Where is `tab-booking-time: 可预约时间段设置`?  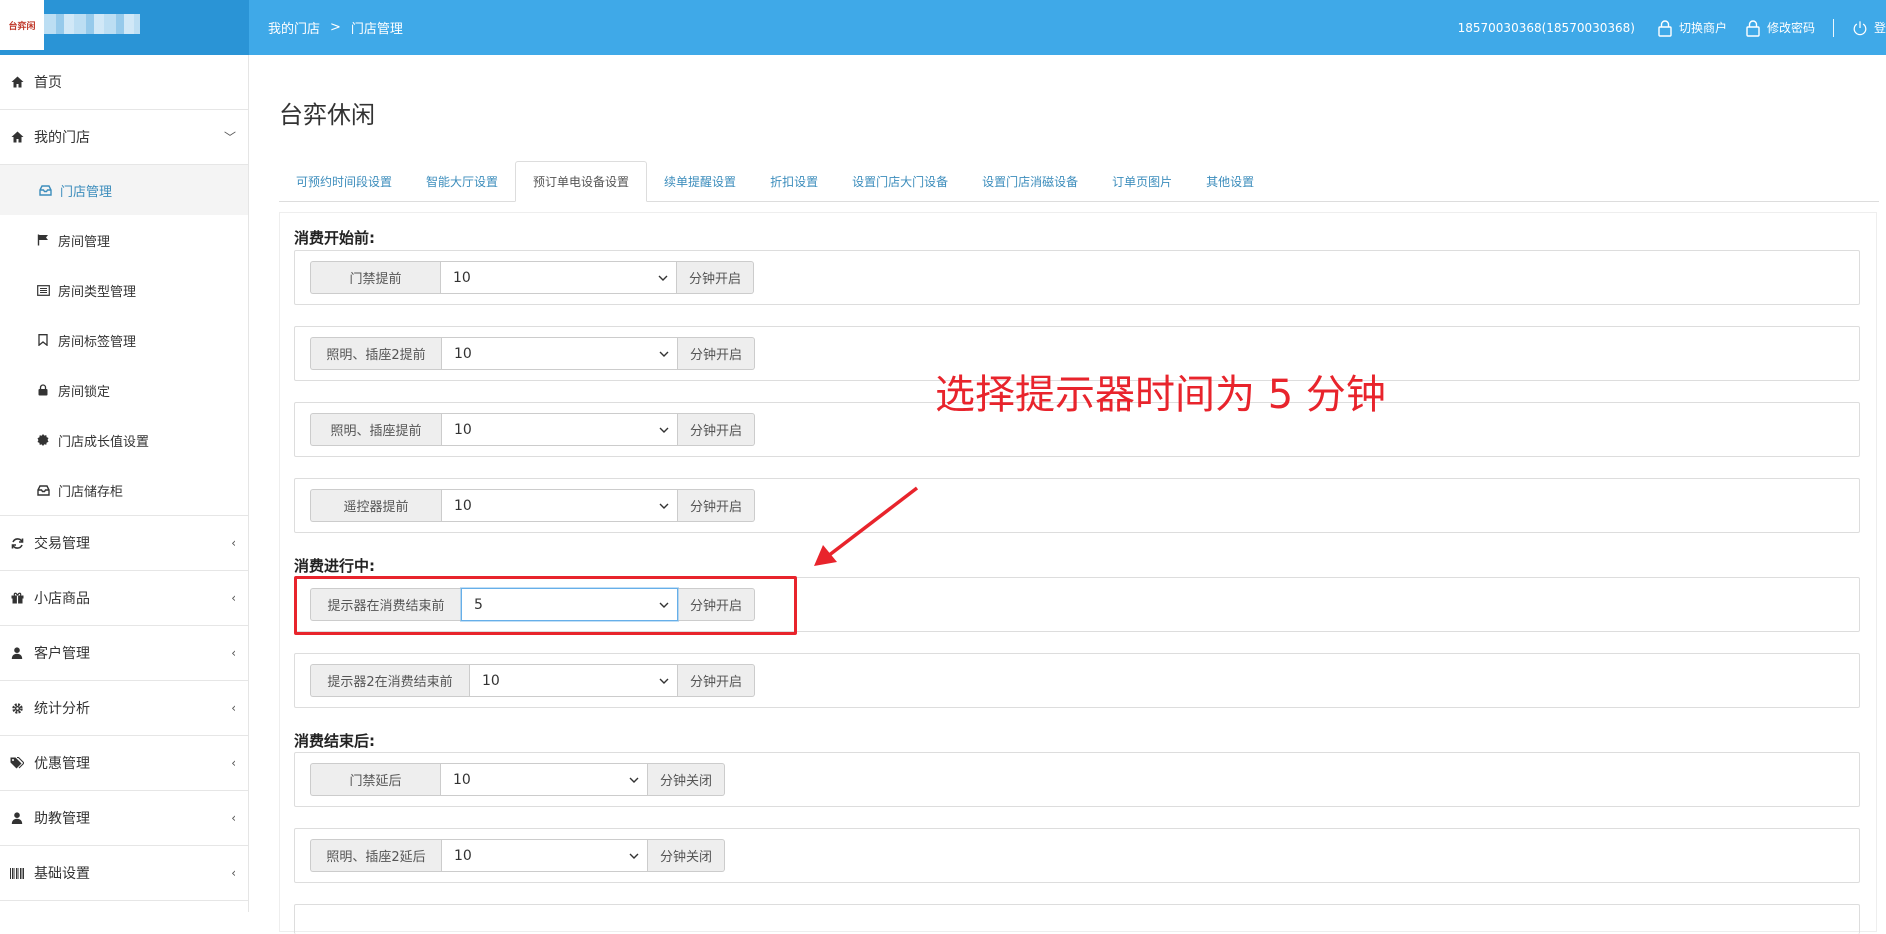
tab-booking-time: 可预约时间段设置 is located at coordinates (344, 181).